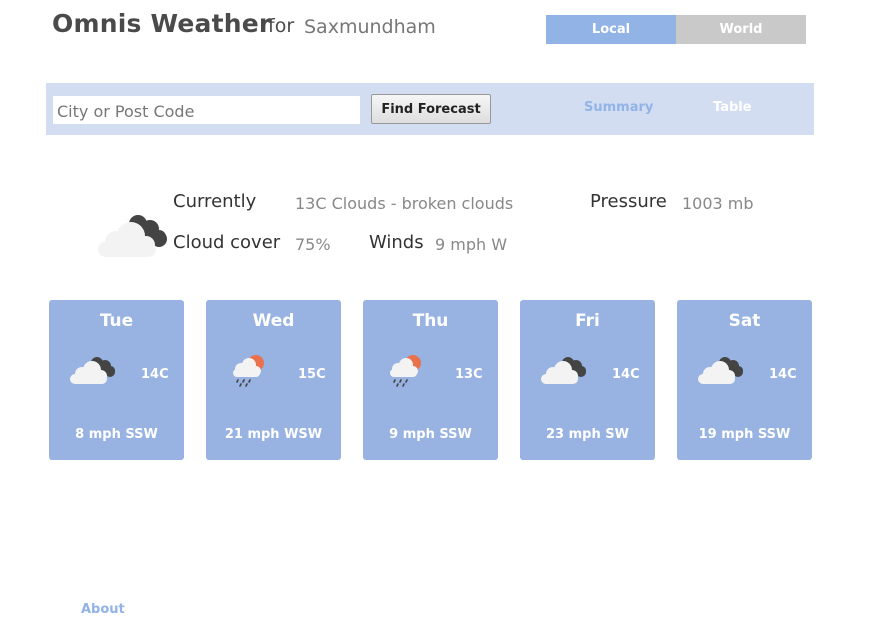 The width and height of the screenshot is (877, 641). I want to click on winds-value: 9 mph W, so click(471, 244).